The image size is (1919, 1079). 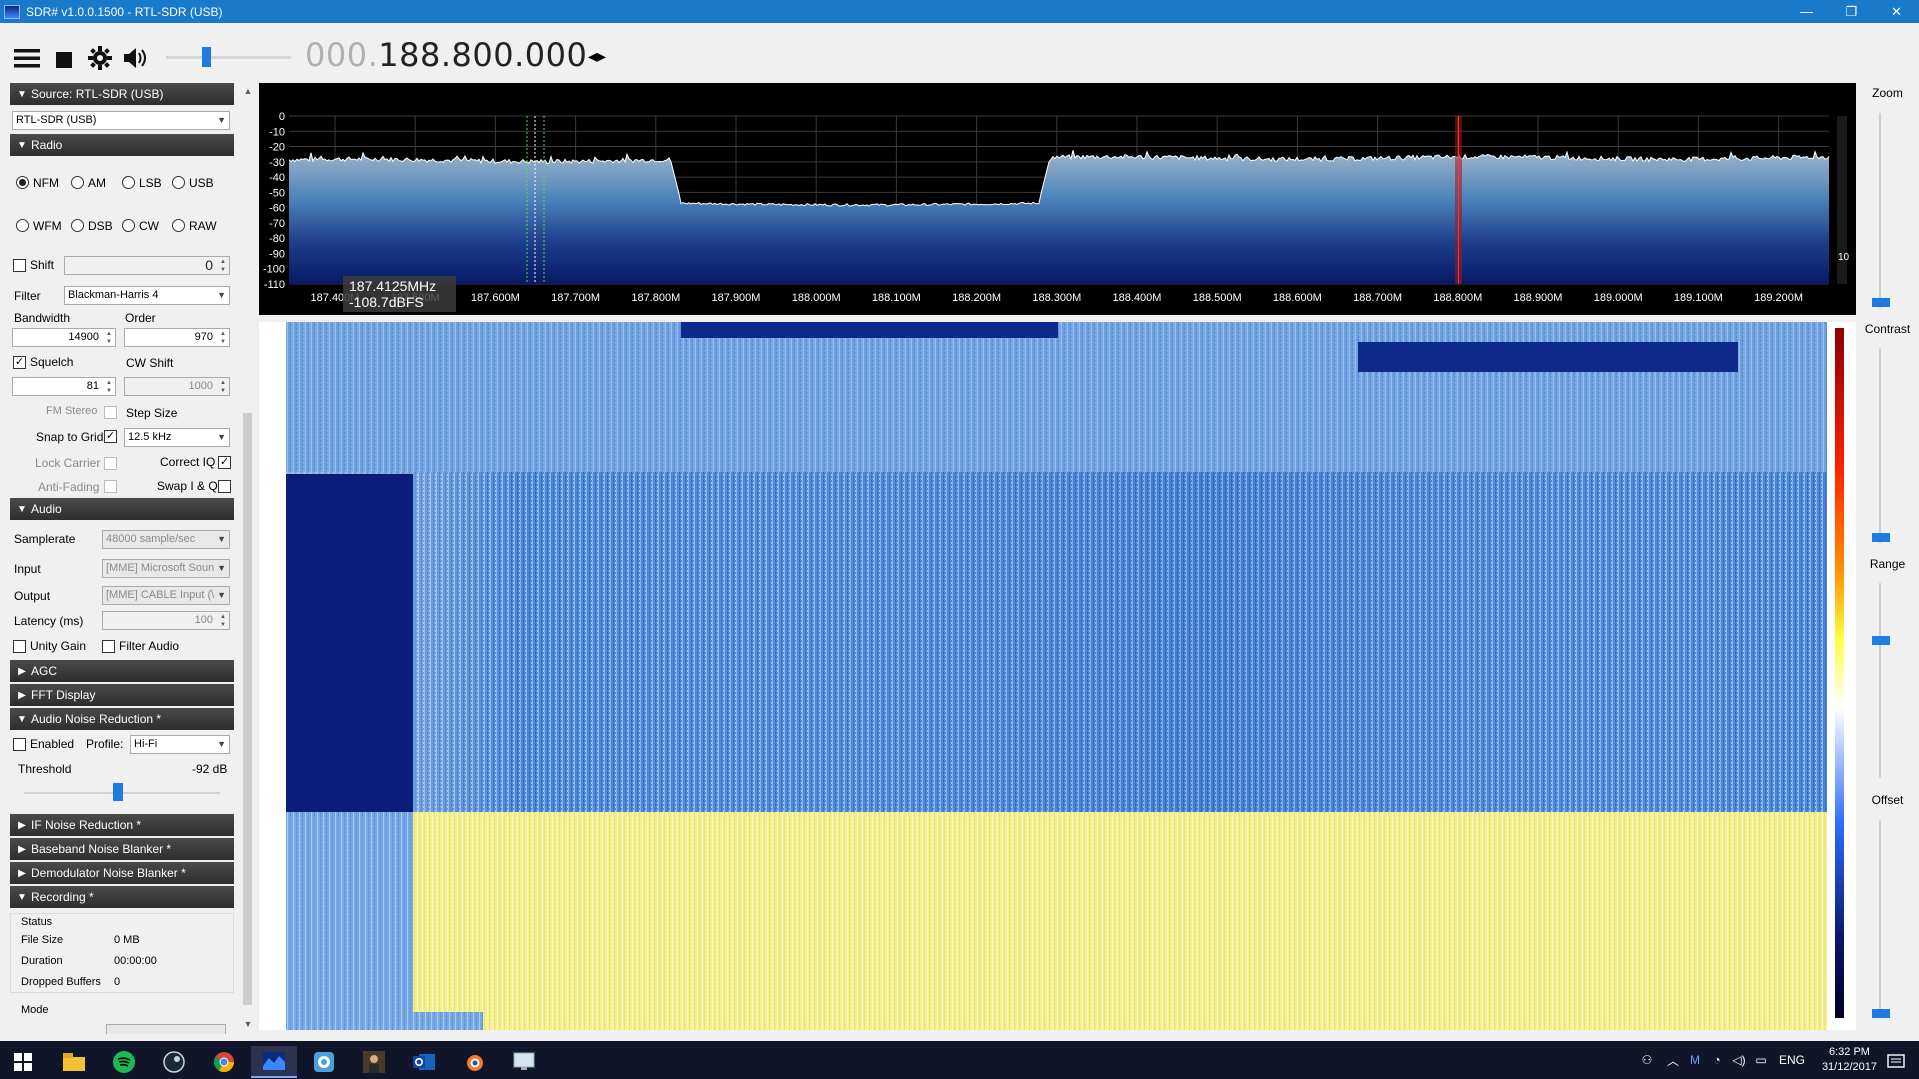 What do you see at coordinates (19, 265) in the screenshot?
I see `shift-checkbox` at bounding box center [19, 265].